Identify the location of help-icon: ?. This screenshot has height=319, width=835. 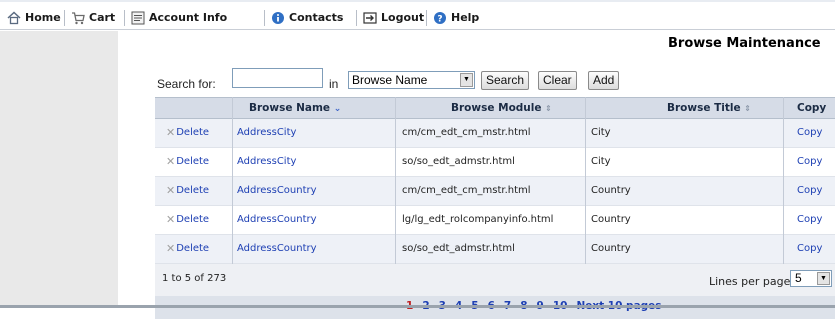
(439, 17).